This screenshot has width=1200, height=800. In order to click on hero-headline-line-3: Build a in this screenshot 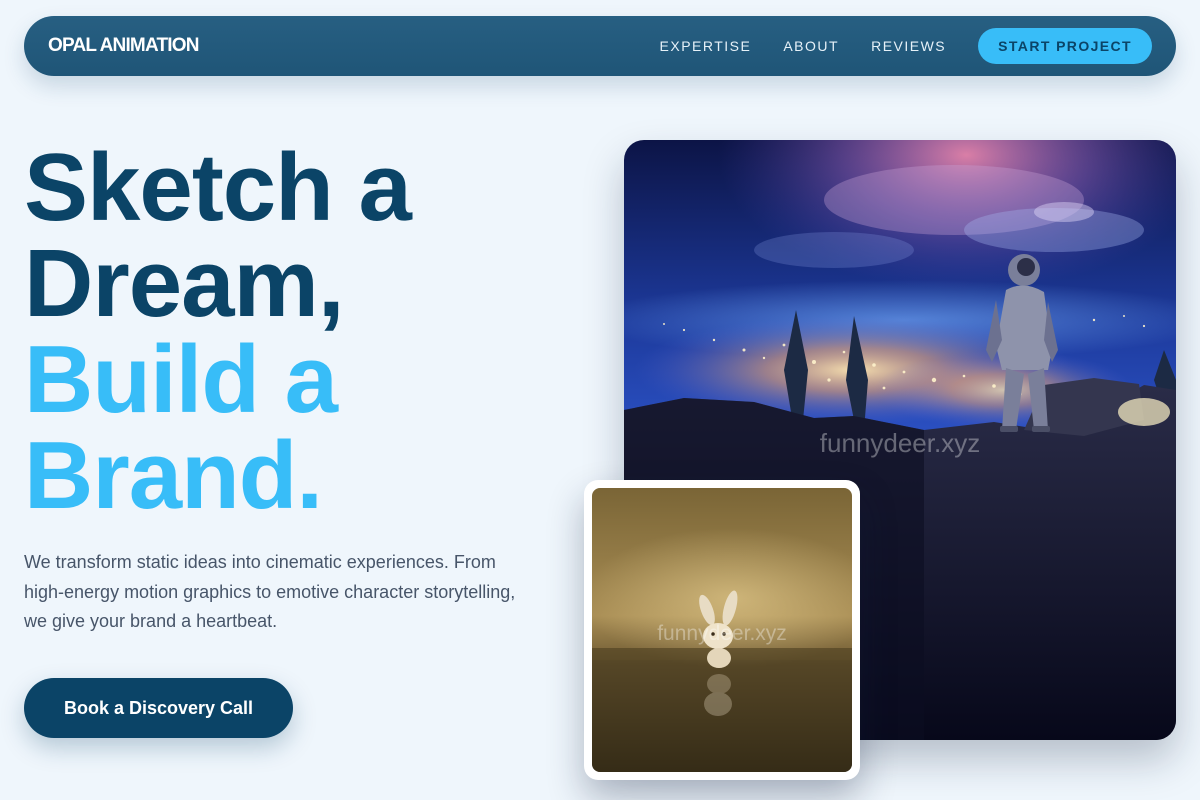, I will do `click(181, 379)`.